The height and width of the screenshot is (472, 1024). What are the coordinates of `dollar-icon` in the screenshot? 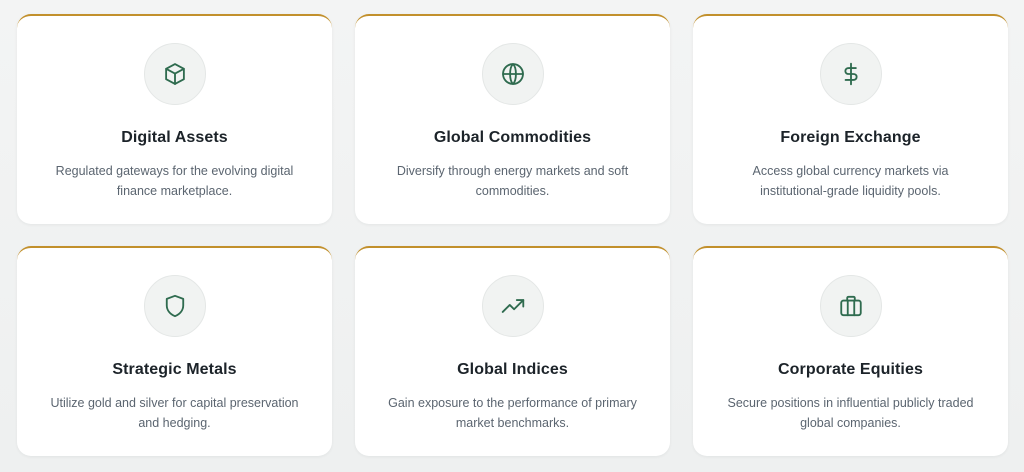 It's located at (850, 74).